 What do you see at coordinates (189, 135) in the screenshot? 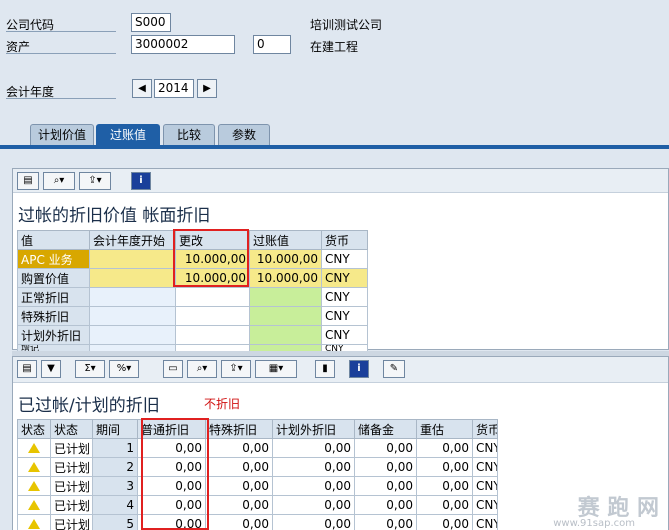
I see `tab-comparison: 比较` at bounding box center [189, 135].